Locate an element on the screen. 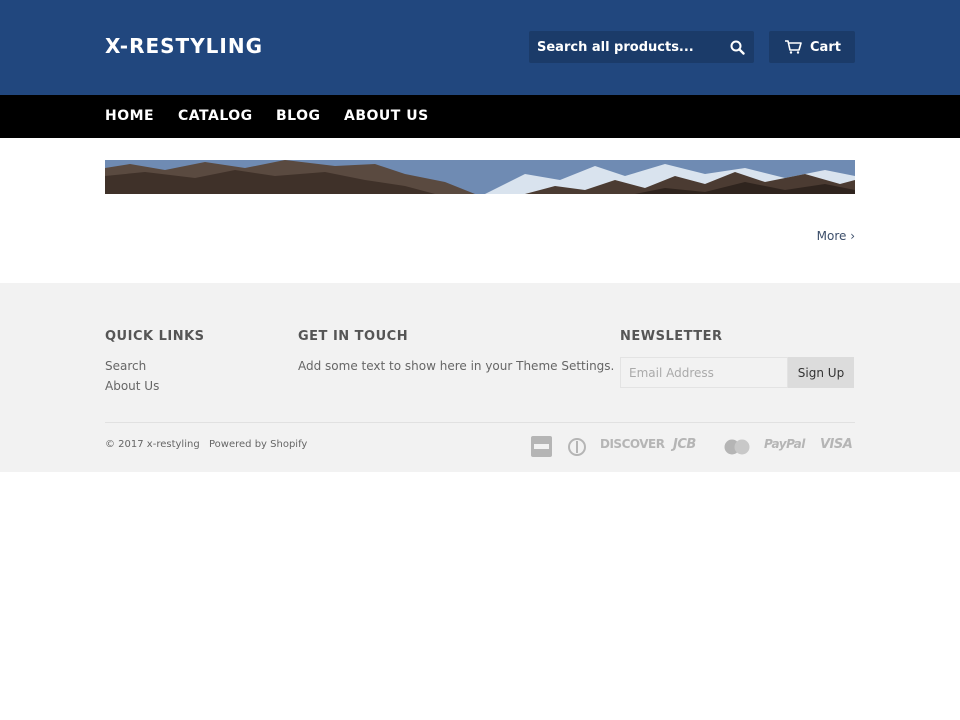 The width and height of the screenshot is (960, 720). newsletter-heading: NEWSLETTER is located at coordinates (671, 336).